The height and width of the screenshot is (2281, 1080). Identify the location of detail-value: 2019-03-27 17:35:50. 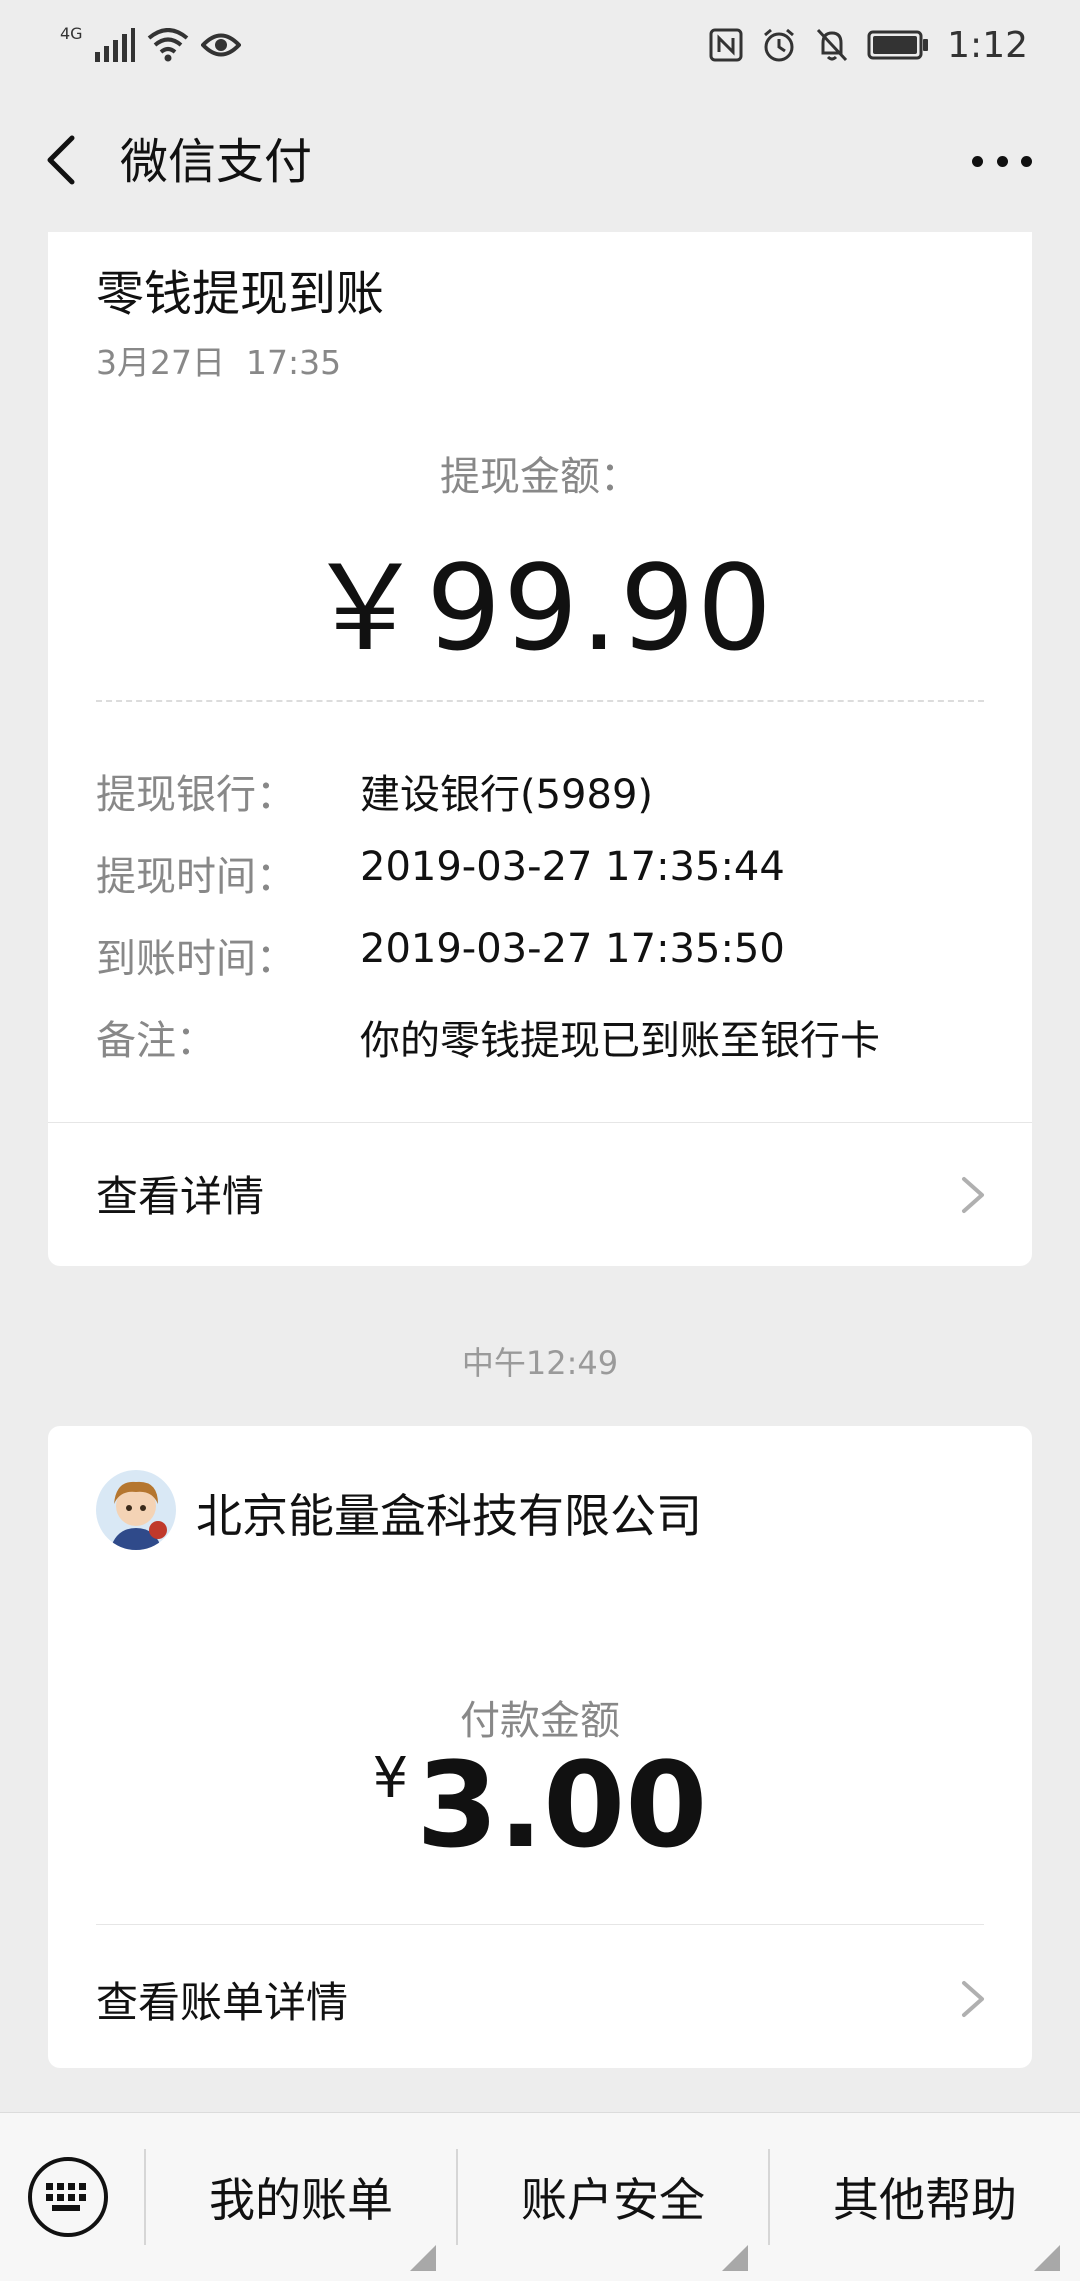
(572, 949).